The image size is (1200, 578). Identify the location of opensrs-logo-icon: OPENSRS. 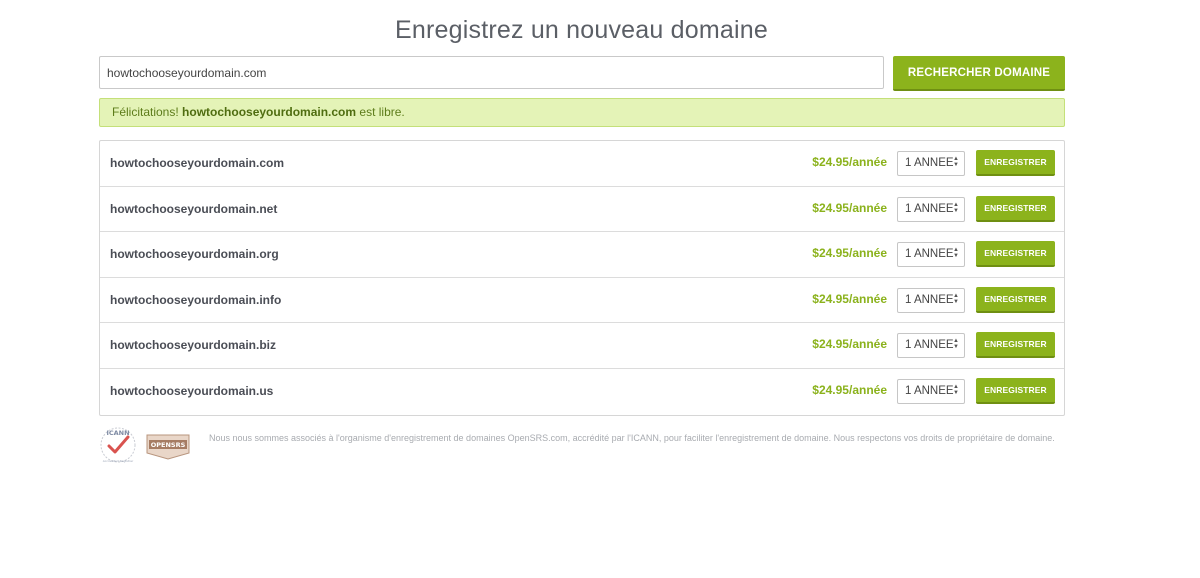
(168, 447).